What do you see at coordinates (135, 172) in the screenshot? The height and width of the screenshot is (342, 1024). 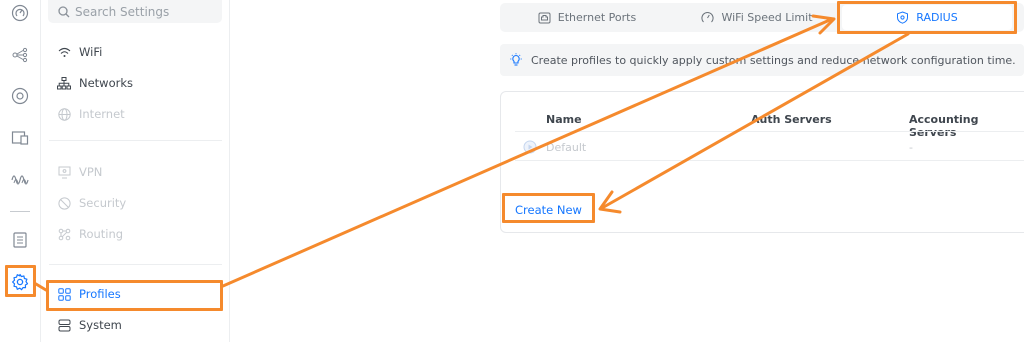 I see `sidebar-item-vpn: VPN` at bounding box center [135, 172].